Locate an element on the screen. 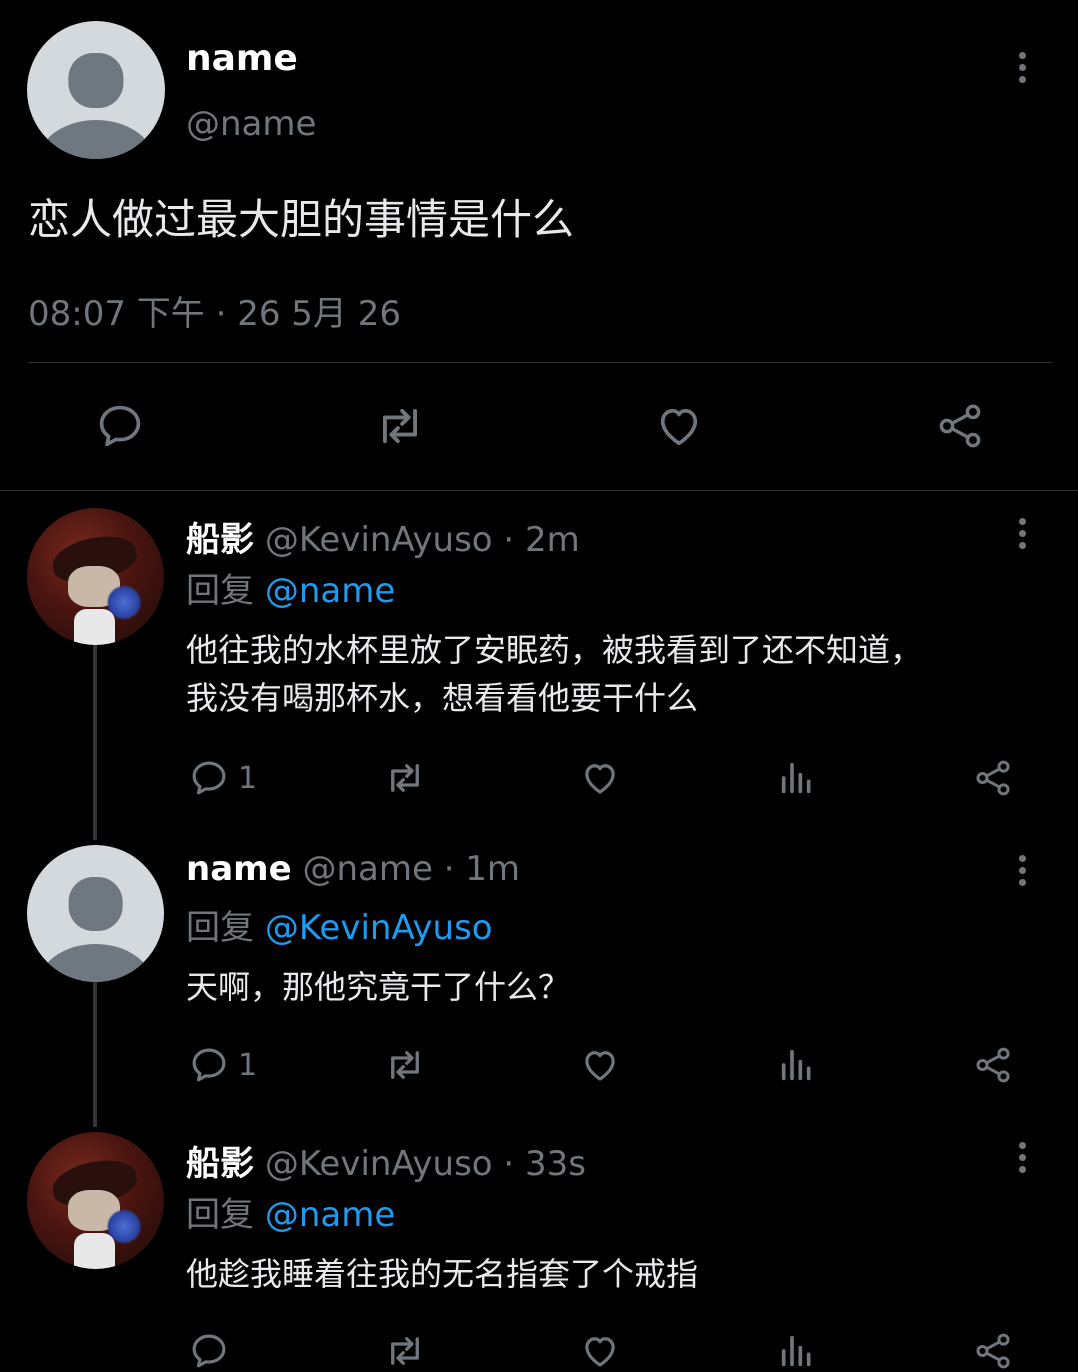 The image size is (1078, 1372). reply-2-retweet-button is located at coordinates (405, 1065).